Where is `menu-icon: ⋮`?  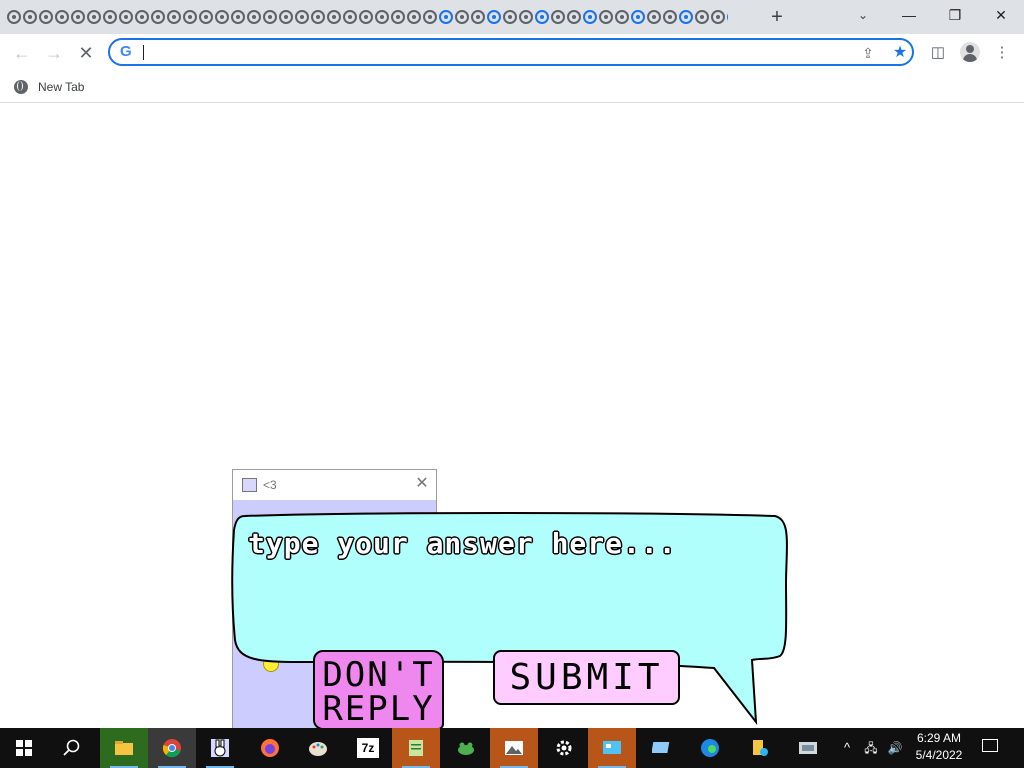
menu-icon: ⋮ is located at coordinates (1002, 53).